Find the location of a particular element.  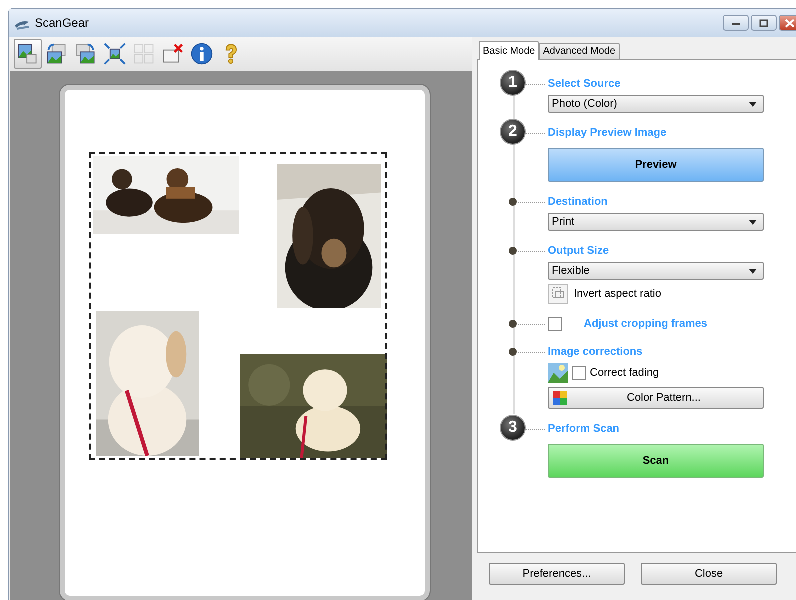

close-dialog-button: Close is located at coordinates (709, 574).